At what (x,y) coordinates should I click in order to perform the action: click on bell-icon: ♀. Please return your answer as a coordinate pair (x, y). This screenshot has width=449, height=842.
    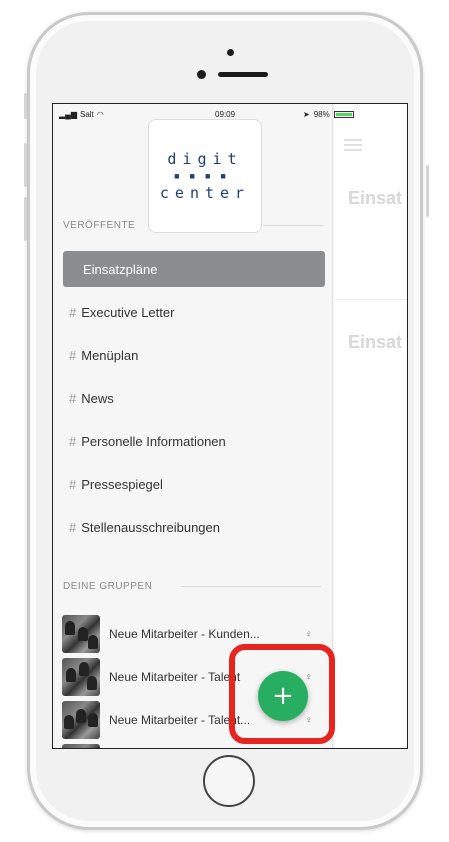
    Looking at the image, I should click on (309, 634).